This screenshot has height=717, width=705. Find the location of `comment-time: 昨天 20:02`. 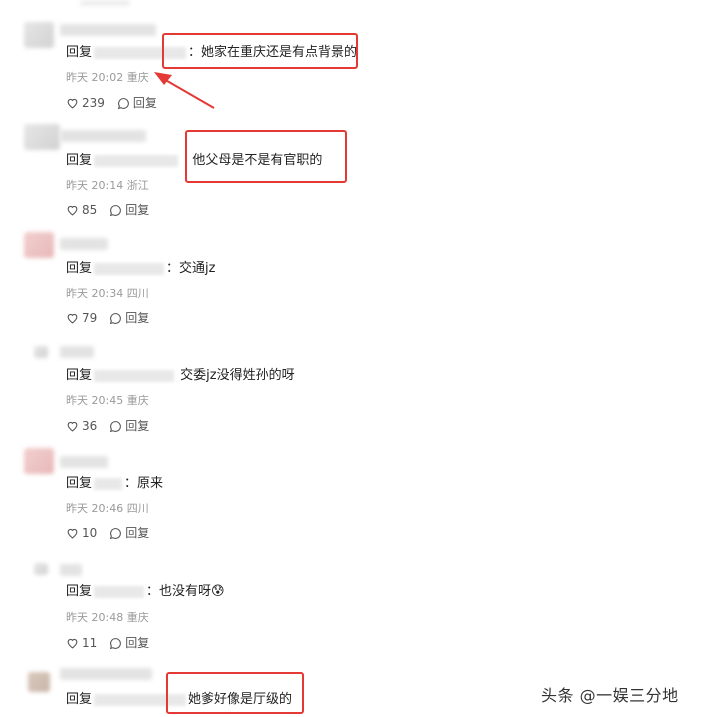

comment-time: 昨天 20:02 is located at coordinates (95, 77).